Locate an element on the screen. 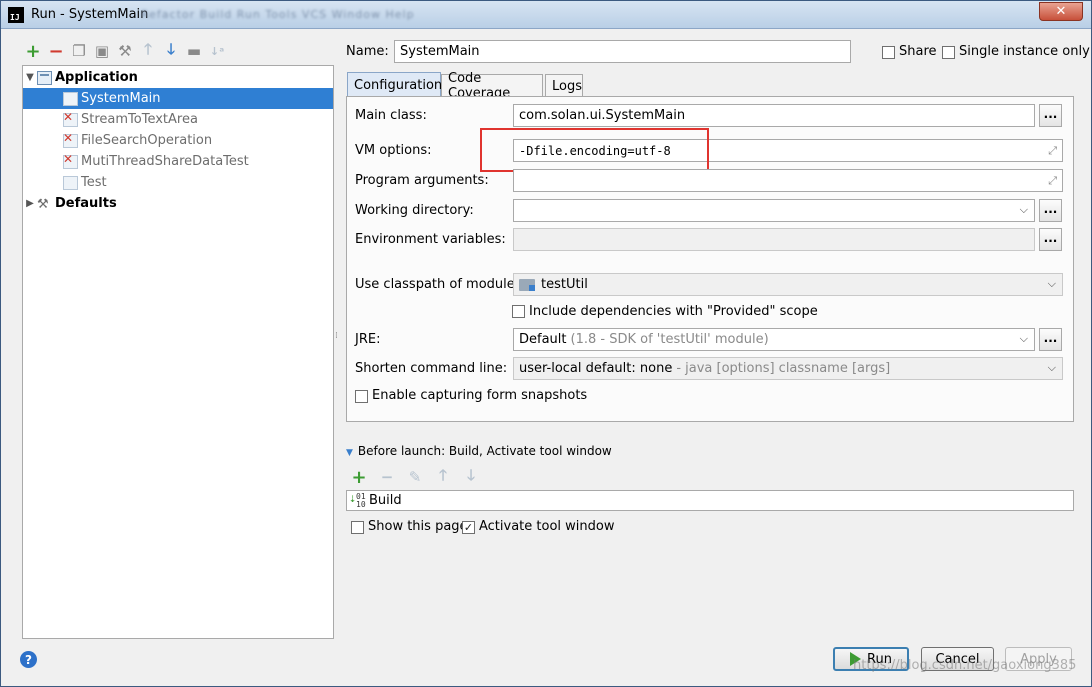 The width and height of the screenshot is (1092, 687). copy-config-button: ❐ is located at coordinates (79, 51).